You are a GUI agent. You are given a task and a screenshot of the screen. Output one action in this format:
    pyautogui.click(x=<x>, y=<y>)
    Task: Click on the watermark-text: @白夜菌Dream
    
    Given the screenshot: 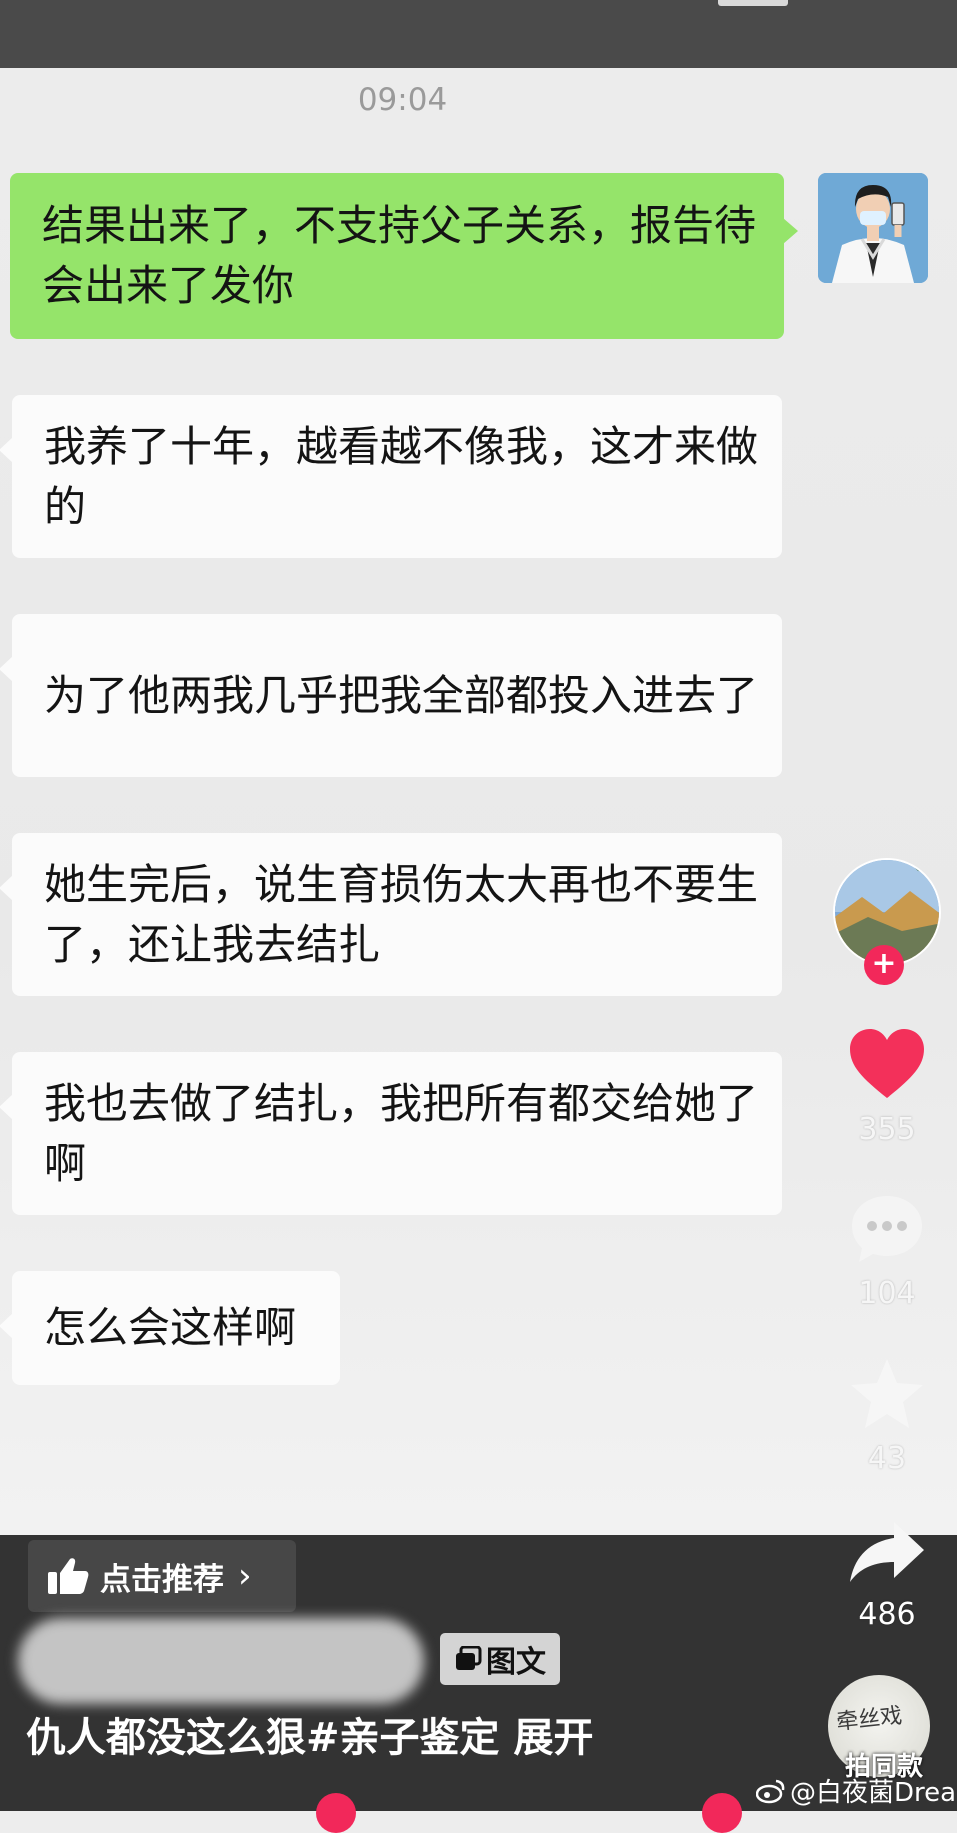 What is the action you would take?
    pyautogui.click(x=873, y=1793)
    